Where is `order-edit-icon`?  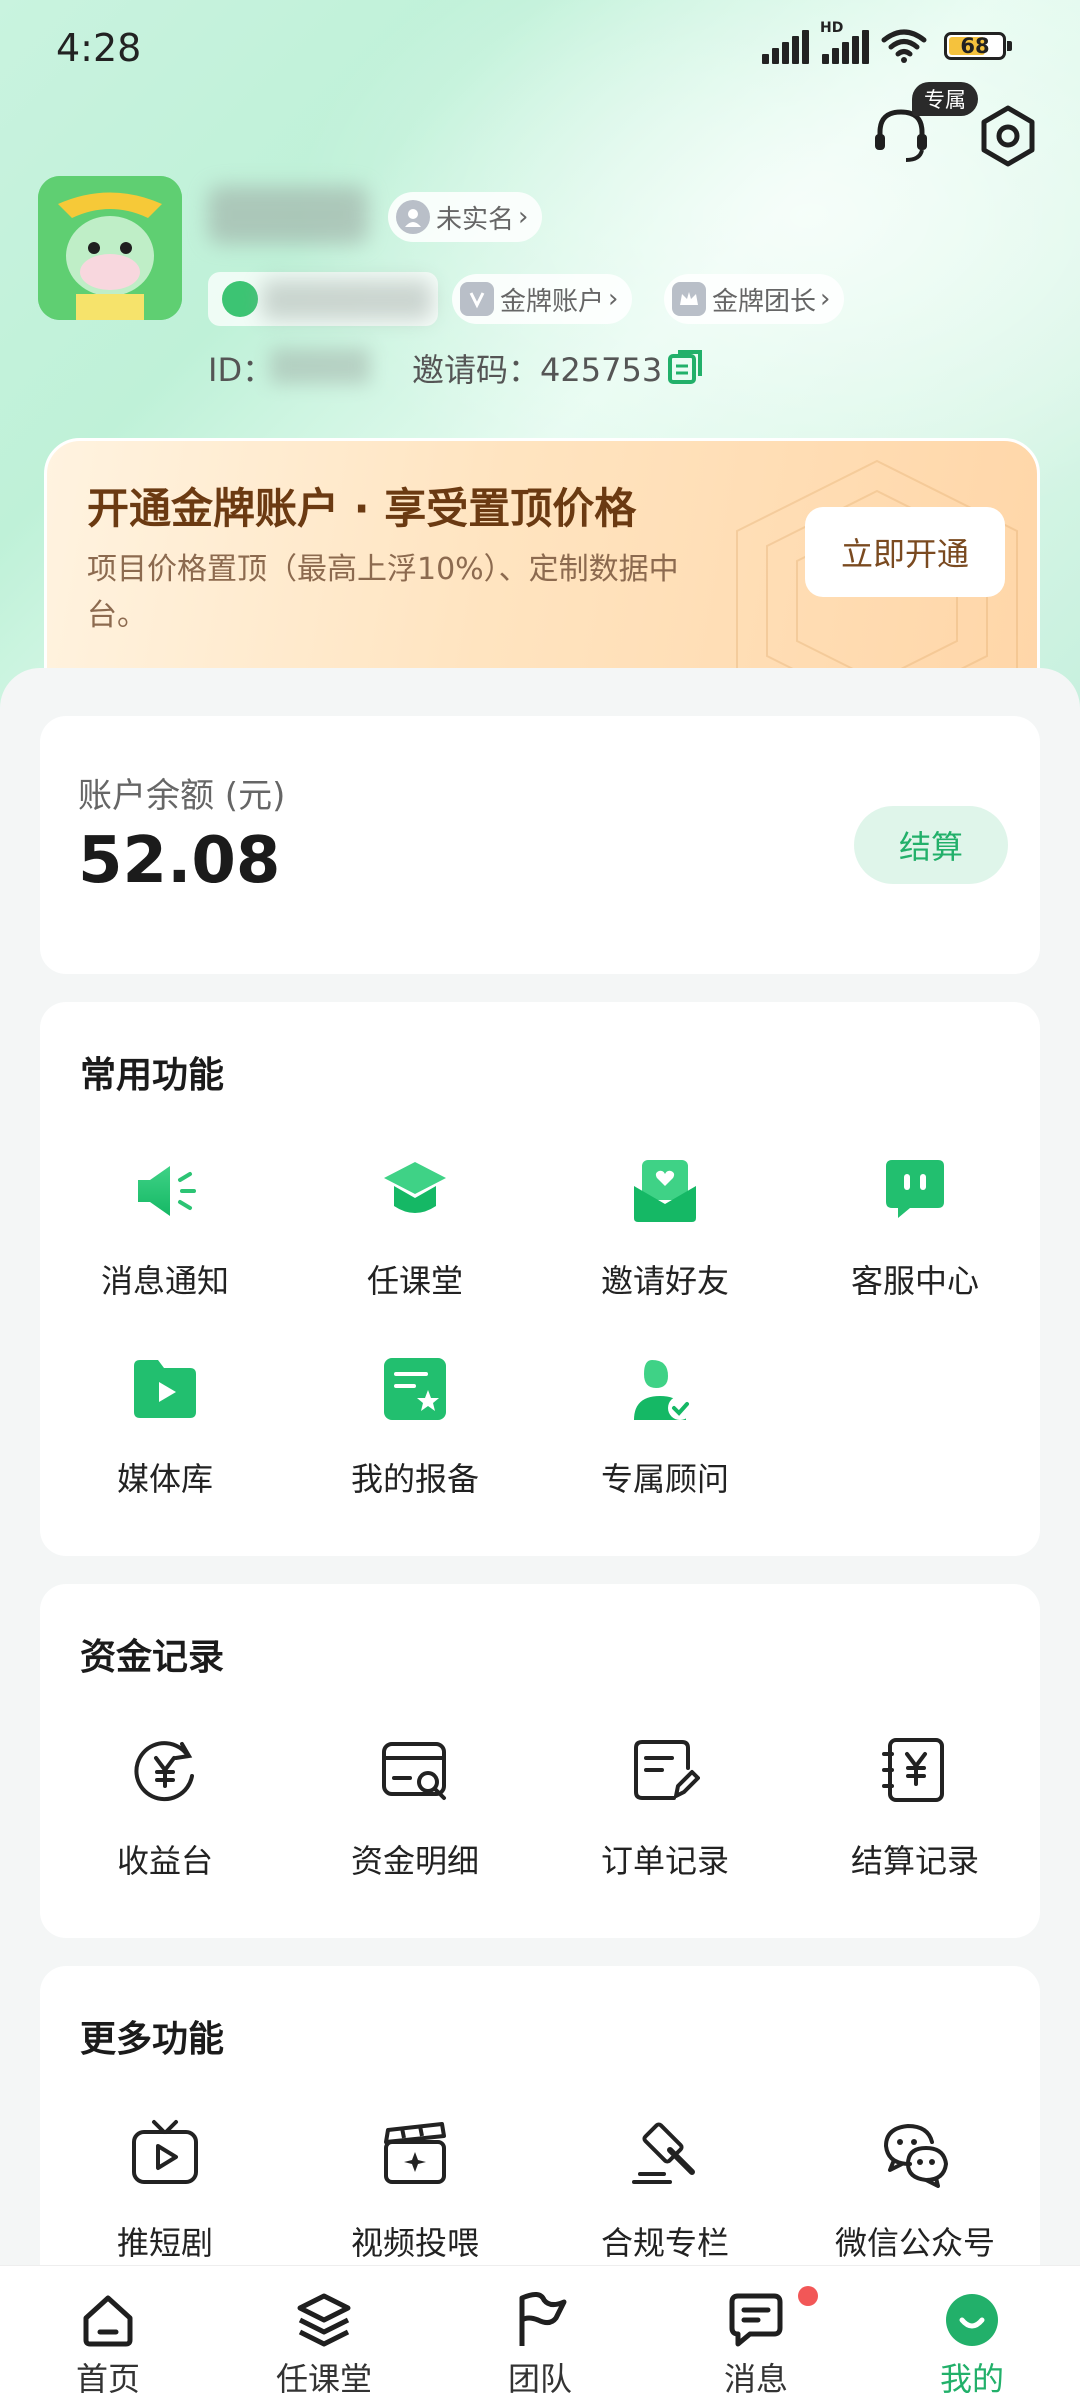 order-edit-icon is located at coordinates (667, 1770).